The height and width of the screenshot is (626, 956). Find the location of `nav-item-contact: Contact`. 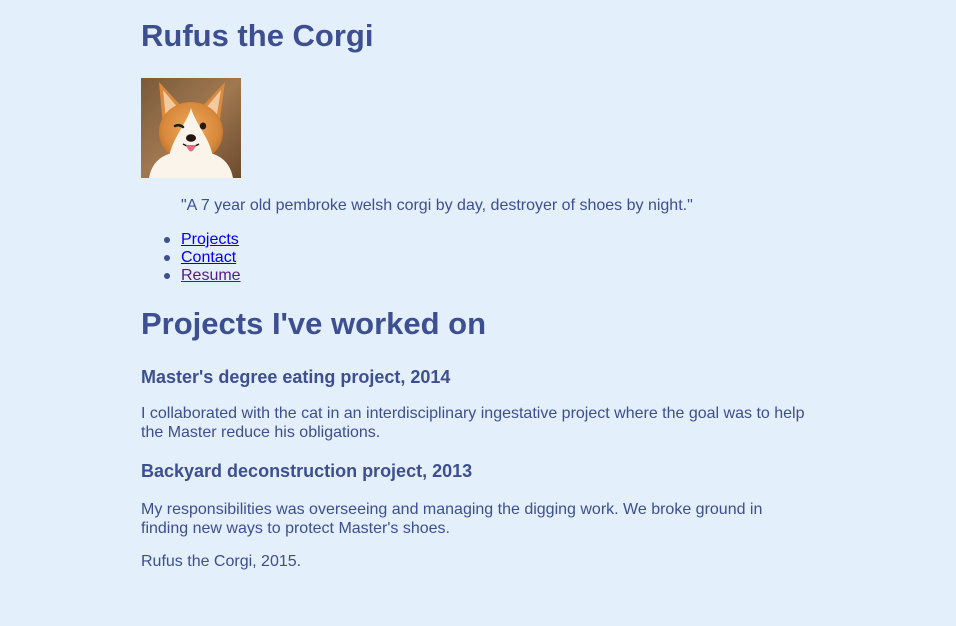

nav-item-contact: Contact is located at coordinates (191, 258).